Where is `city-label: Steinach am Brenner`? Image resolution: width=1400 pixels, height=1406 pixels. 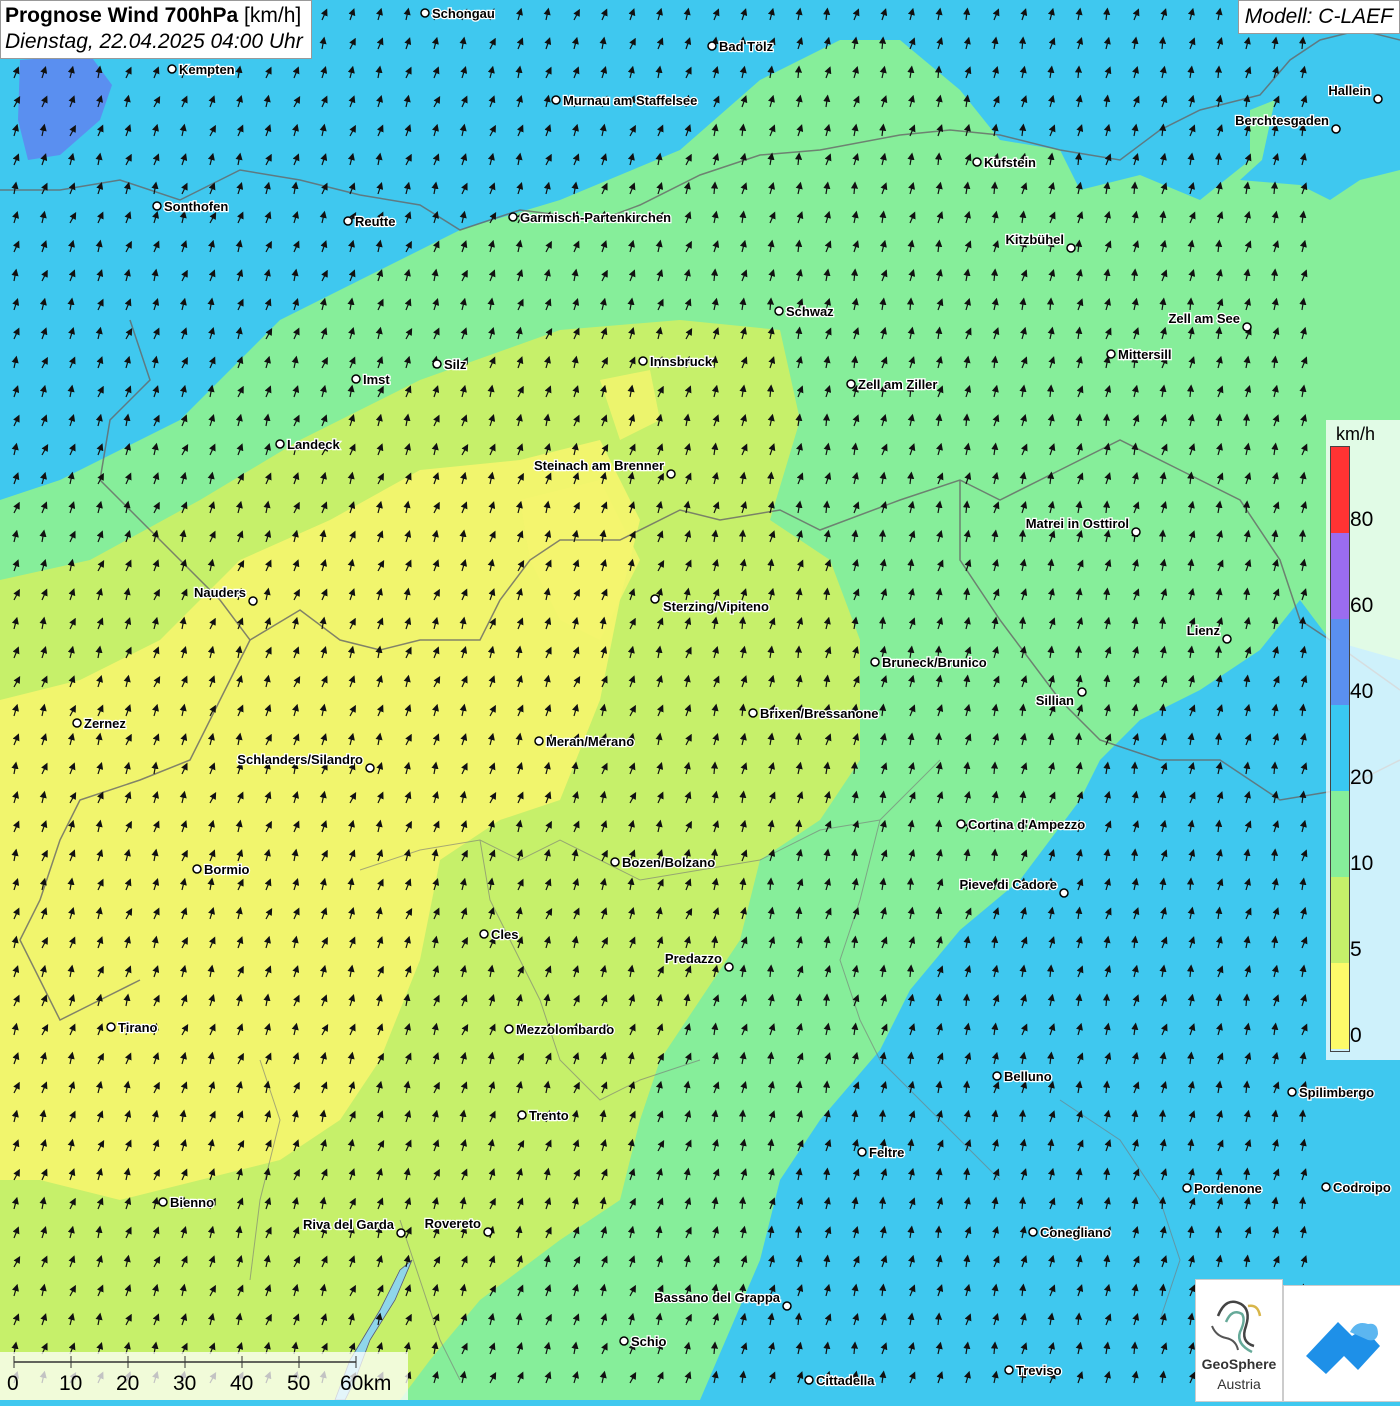
city-label: Steinach am Brenner is located at coordinates (599, 465).